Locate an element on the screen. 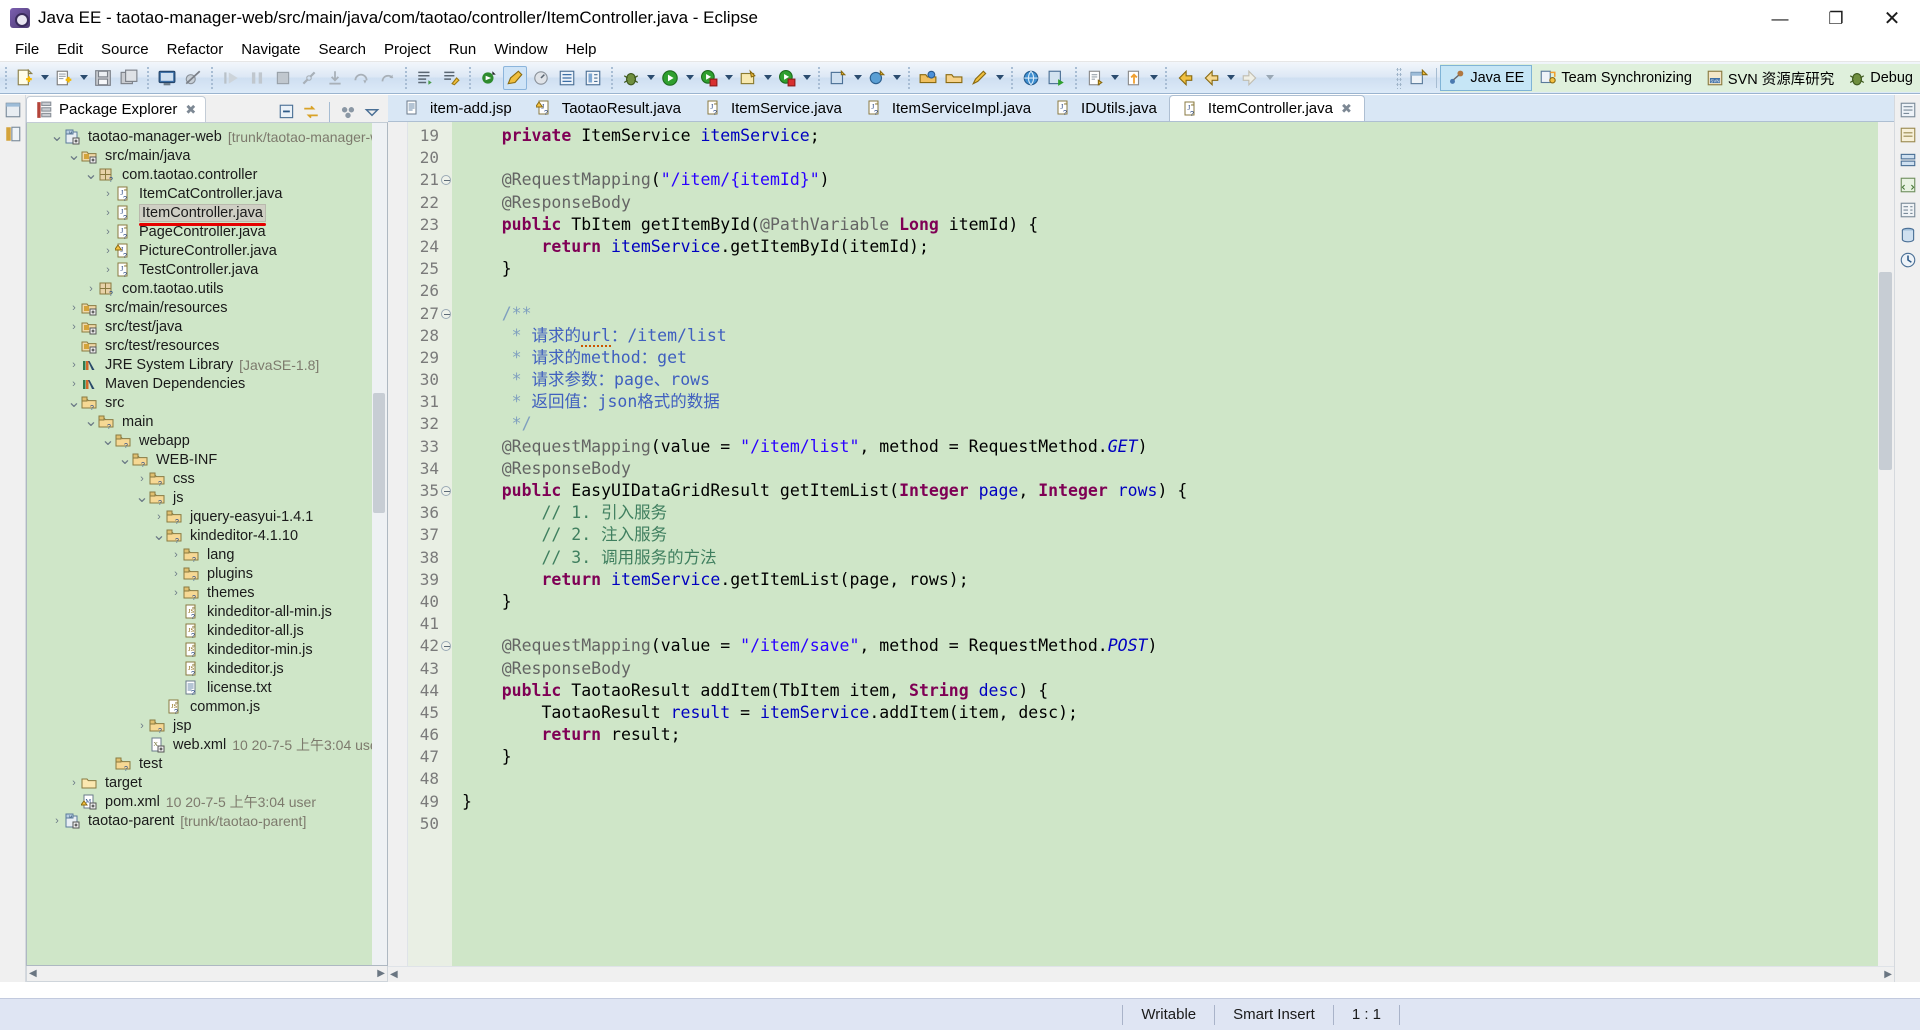 This screenshot has height=1030, width=1920. menu-item-refactor: Refactor is located at coordinates (195, 49).